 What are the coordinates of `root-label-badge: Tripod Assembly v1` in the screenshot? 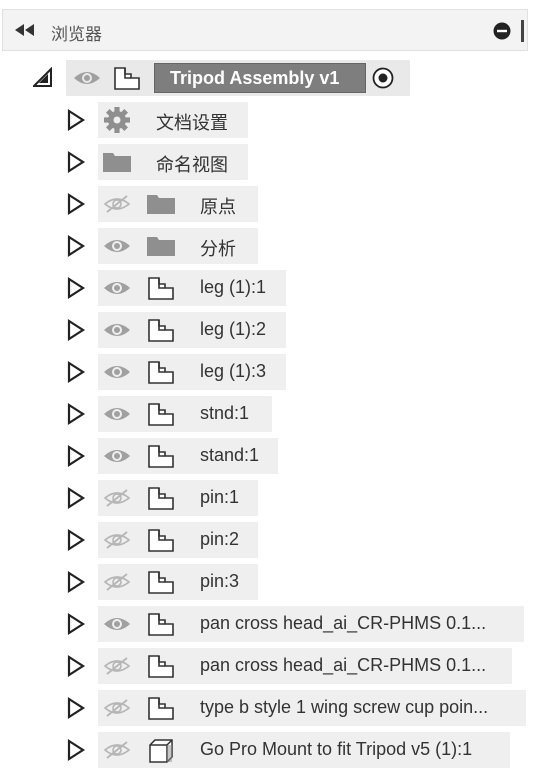 It's located at (260, 78).